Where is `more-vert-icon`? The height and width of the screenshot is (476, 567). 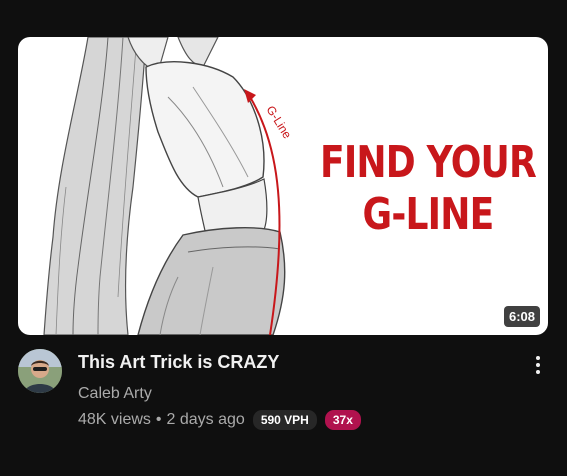
more-vert-icon is located at coordinates (538, 365).